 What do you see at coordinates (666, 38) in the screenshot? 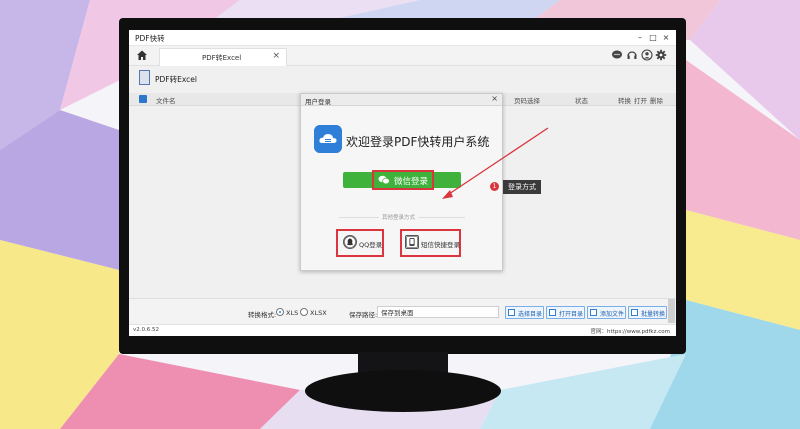
I see `close-button: ×` at bounding box center [666, 38].